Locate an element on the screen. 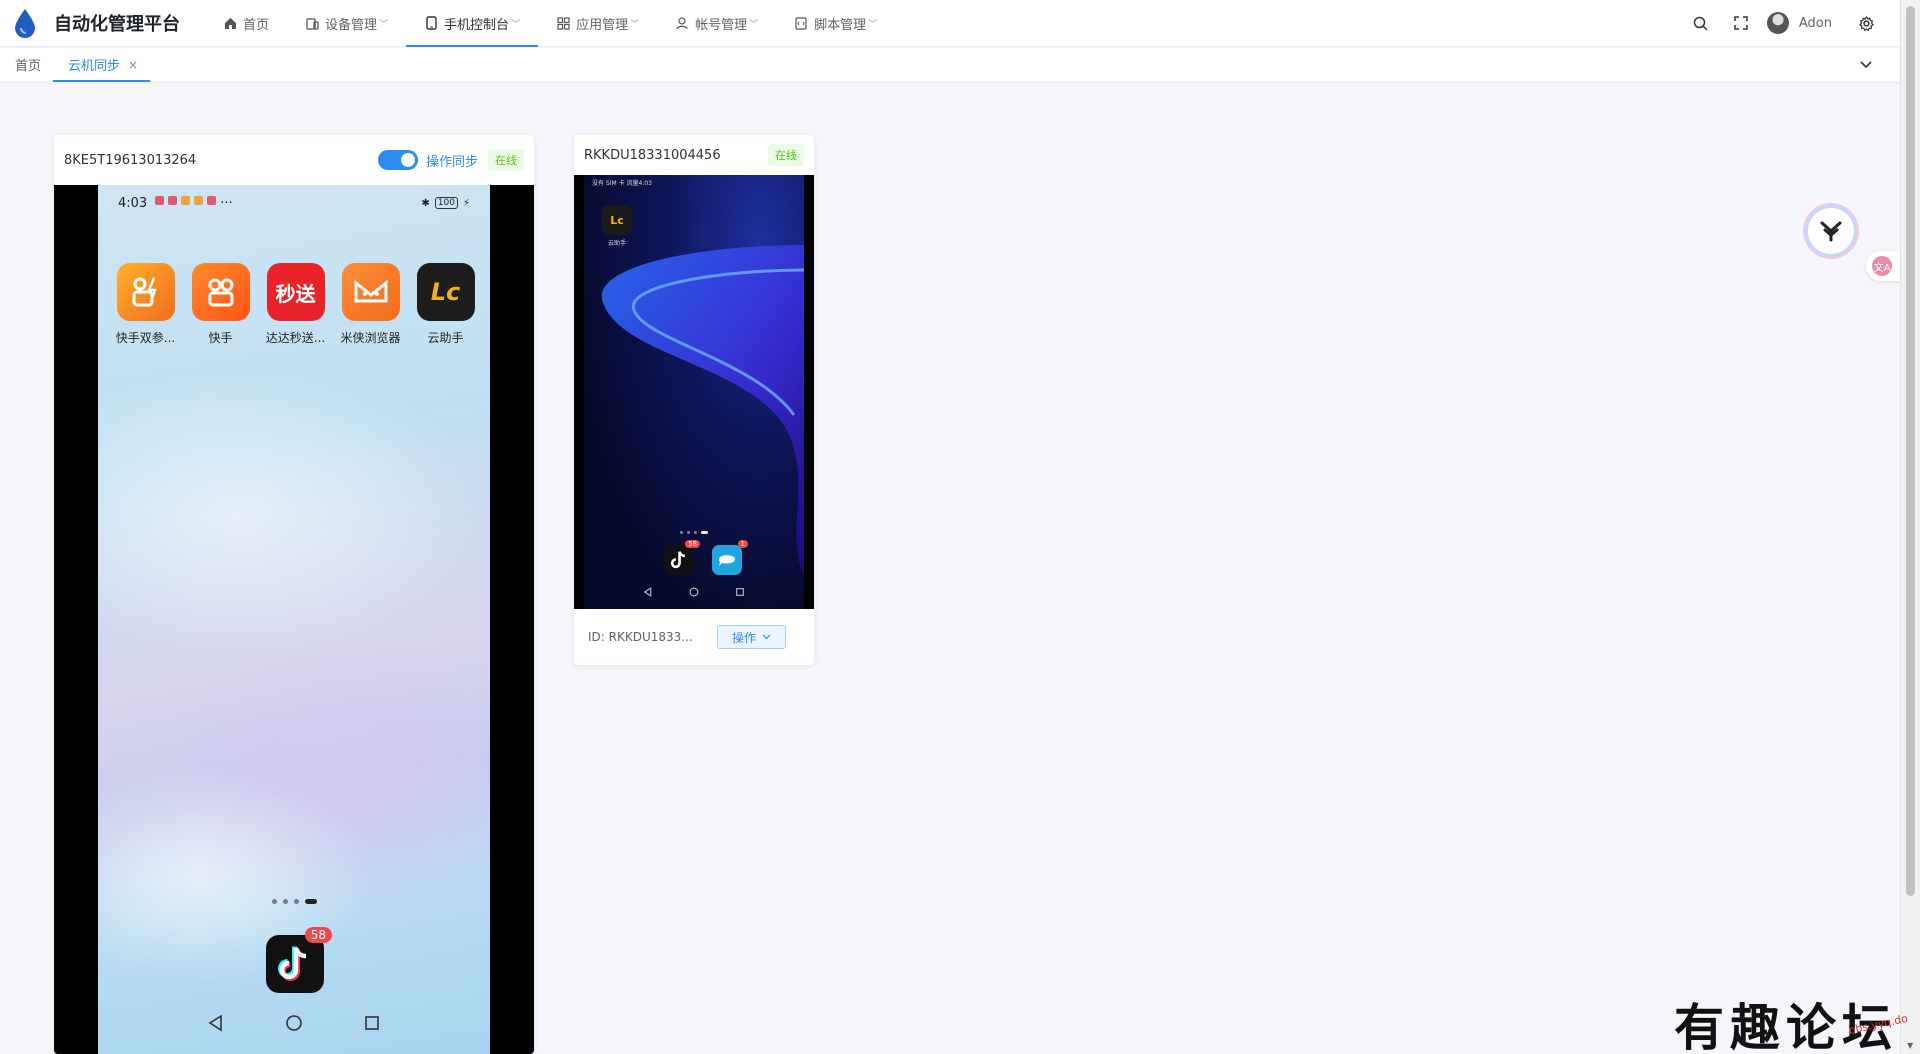 The height and width of the screenshot is (1054, 1920). tag-home: 首页 is located at coordinates (26, 65).